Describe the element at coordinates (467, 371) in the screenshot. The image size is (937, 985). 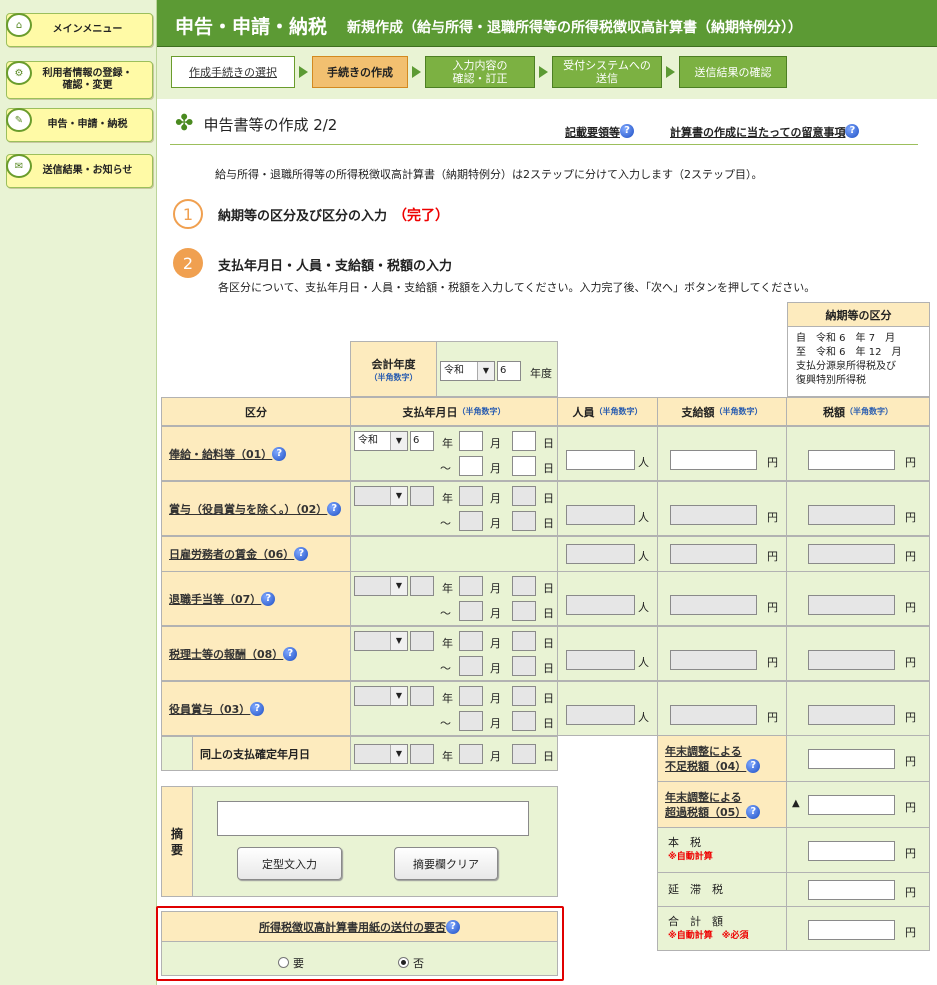
I see `fiscal-era-select: 令和 ▼` at that location.